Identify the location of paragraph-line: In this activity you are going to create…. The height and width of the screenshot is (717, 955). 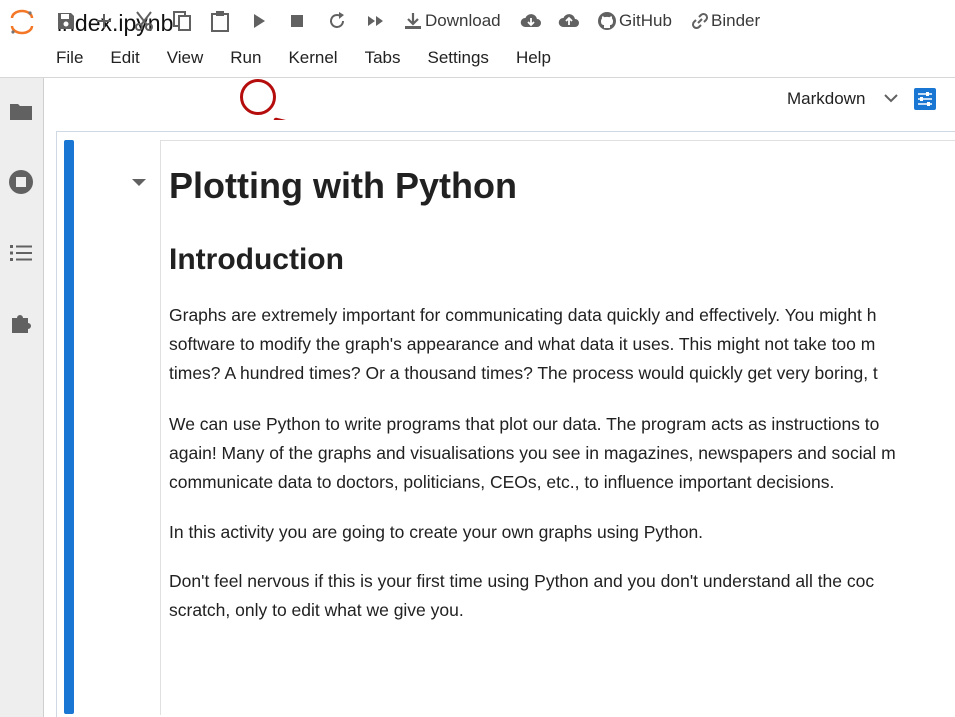
(436, 532).